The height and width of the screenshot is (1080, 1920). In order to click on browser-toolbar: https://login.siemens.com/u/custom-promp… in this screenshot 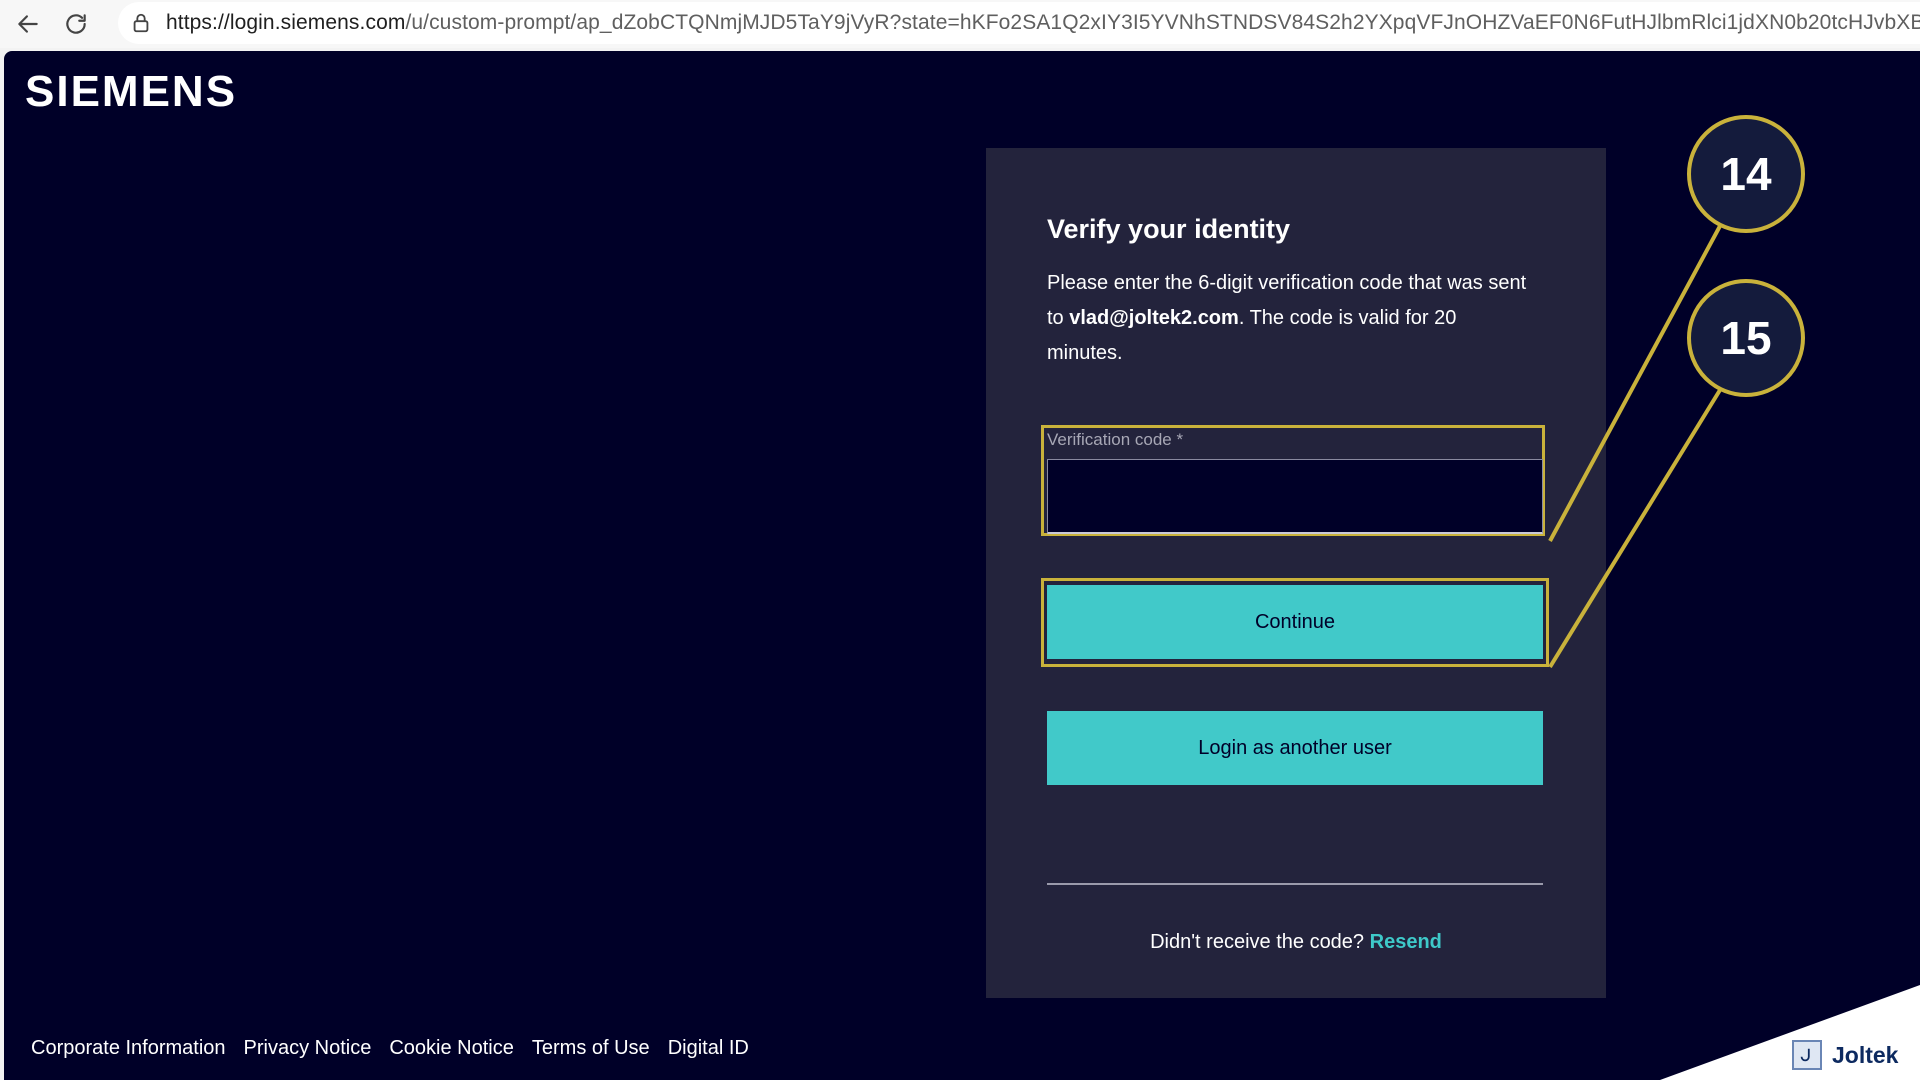, I will do `click(960, 24)`.